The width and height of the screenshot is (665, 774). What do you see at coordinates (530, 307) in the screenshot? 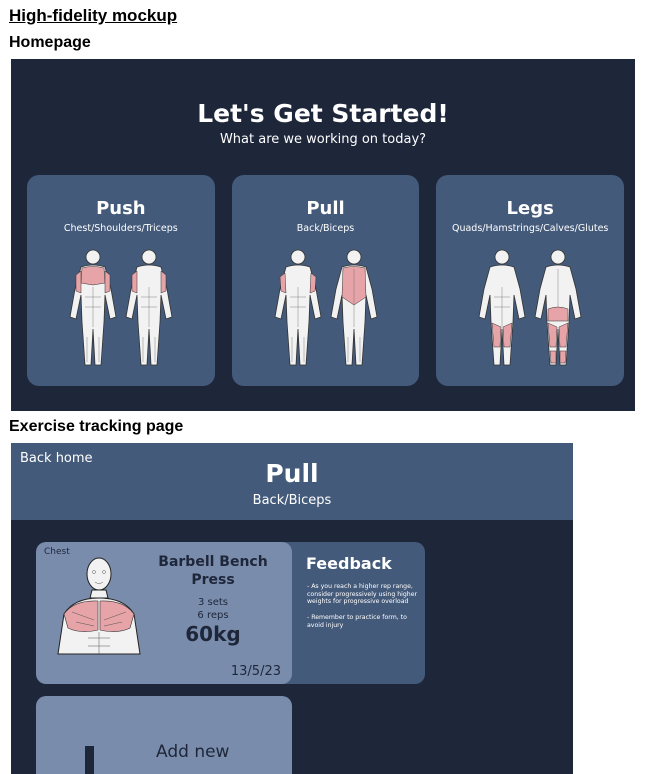
I see `legs-muscles-icon` at bounding box center [530, 307].